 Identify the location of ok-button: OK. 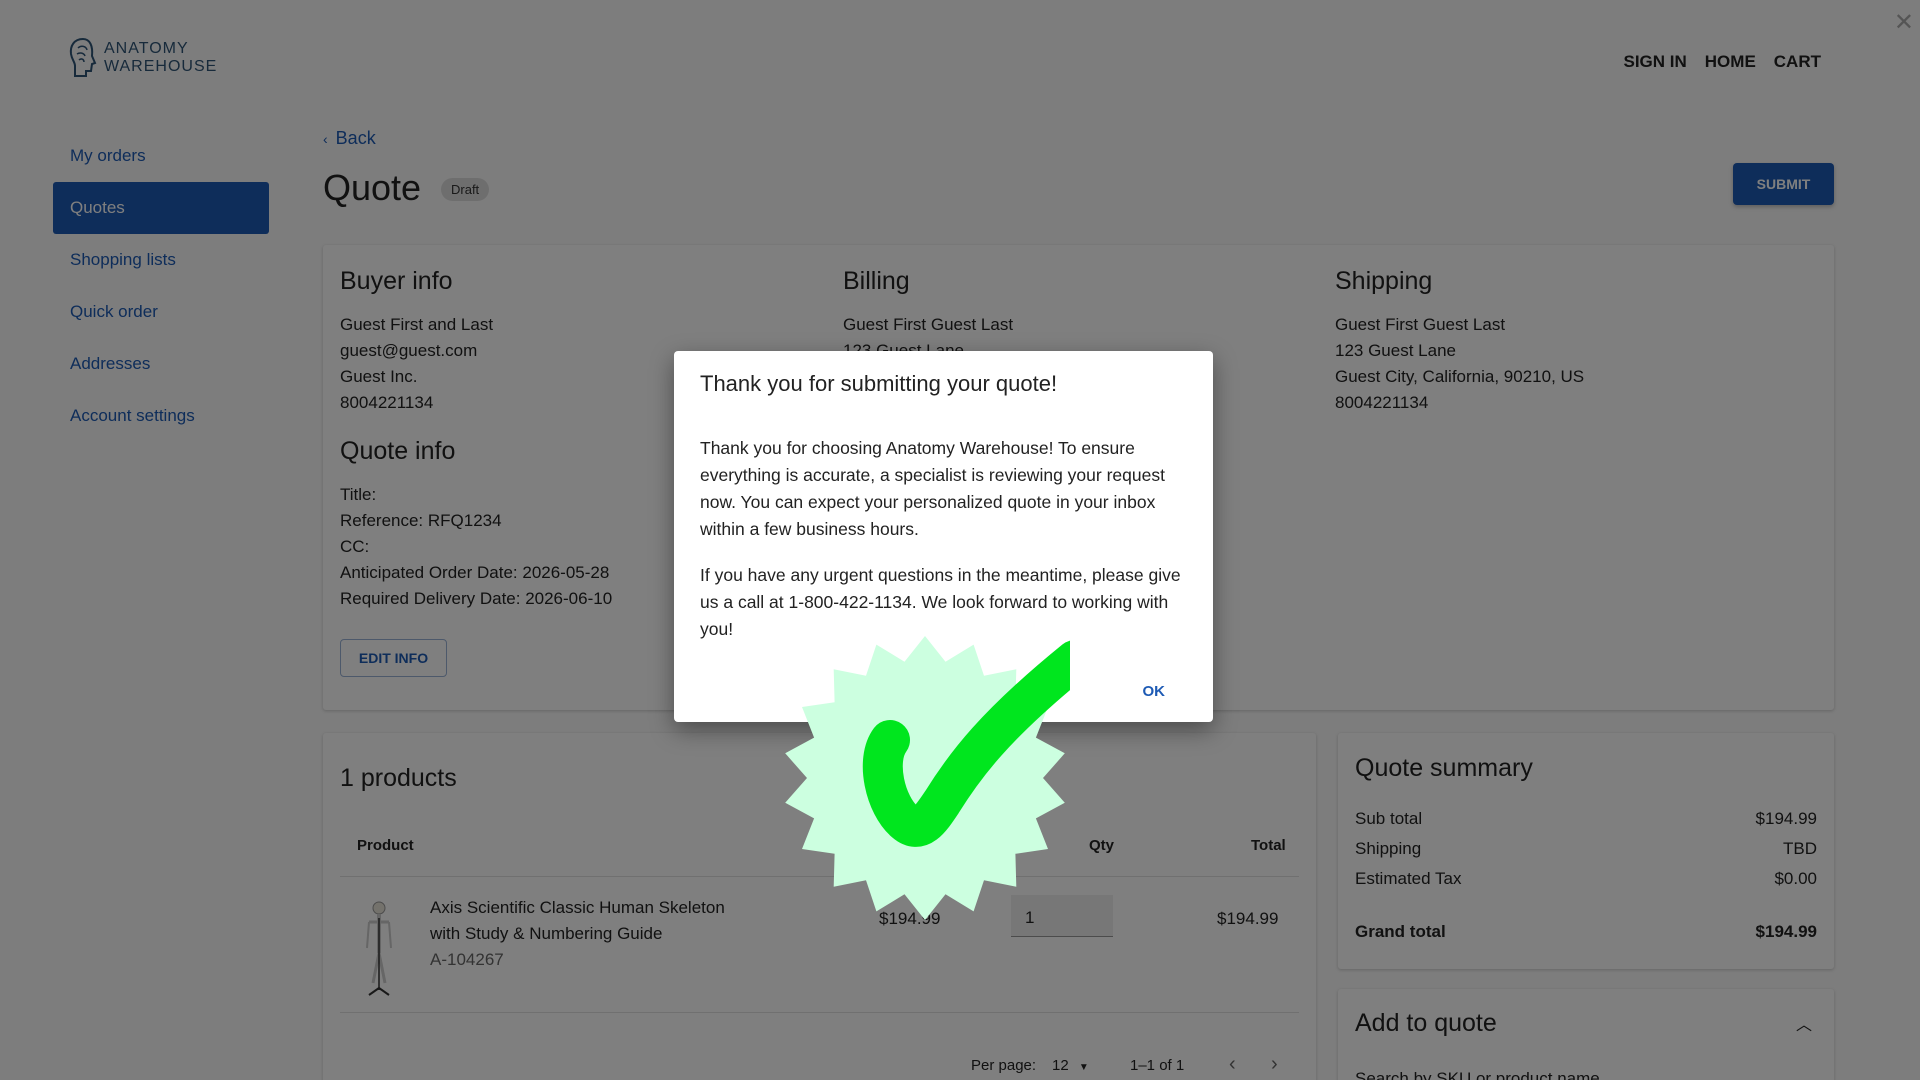
(1154, 691).